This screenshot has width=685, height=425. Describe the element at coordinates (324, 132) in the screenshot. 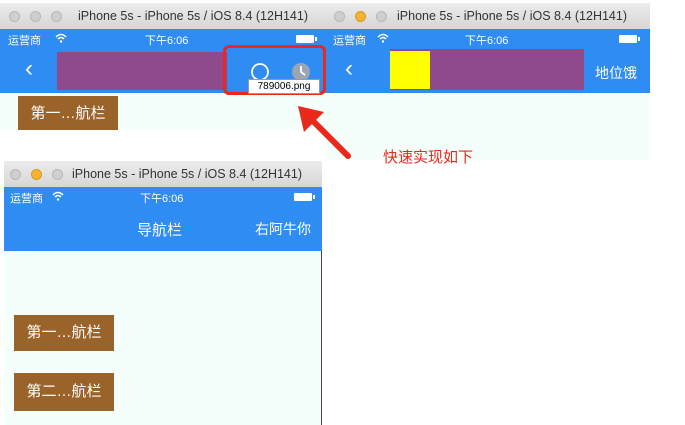

I see `arrow-icon` at that location.